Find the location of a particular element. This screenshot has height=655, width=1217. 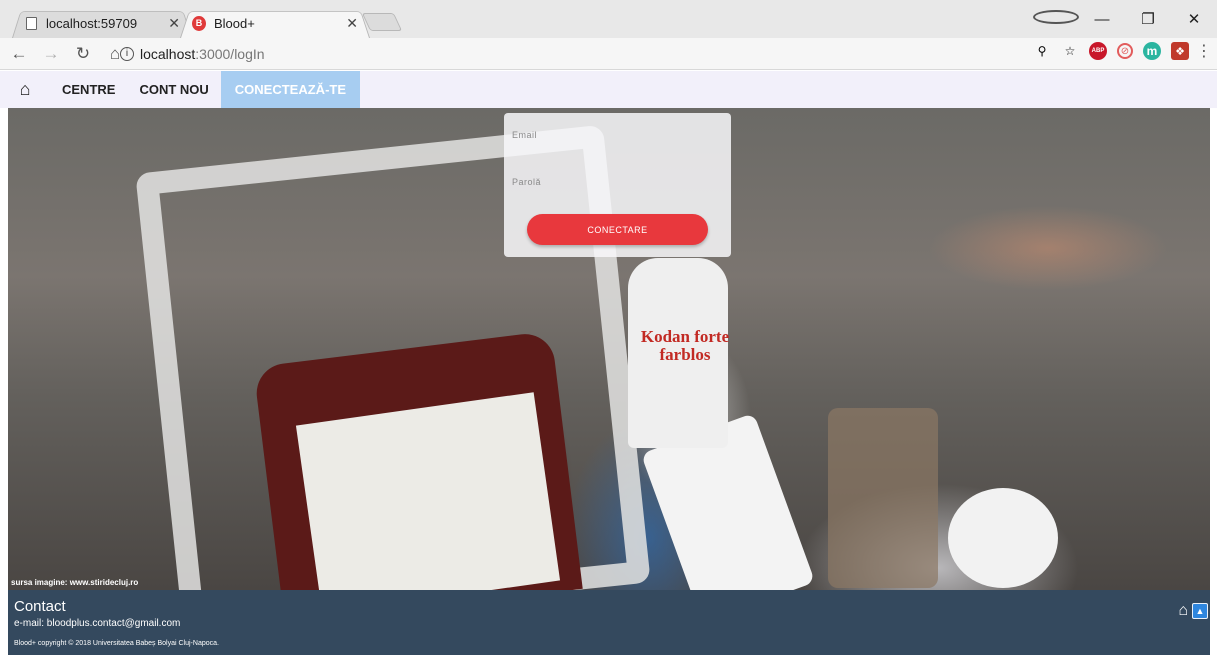

menu-icon: ⋮ is located at coordinates (1204, 51).